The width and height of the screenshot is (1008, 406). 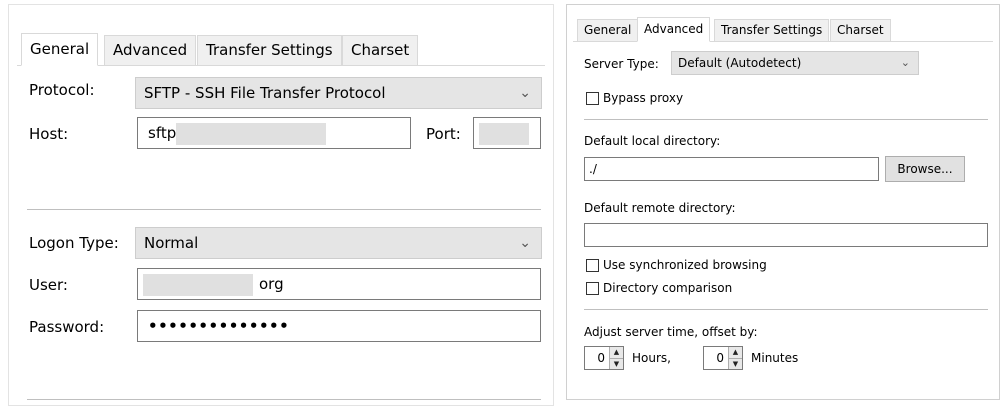 I want to click on logon-type-value: Normal, so click(x=171, y=243).